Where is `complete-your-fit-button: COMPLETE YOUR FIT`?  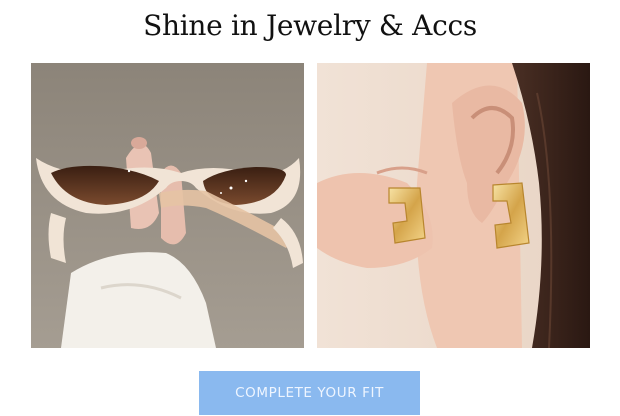
complete-your-fit-button: COMPLETE YOUR FIT is located at coordinates (309, 393).